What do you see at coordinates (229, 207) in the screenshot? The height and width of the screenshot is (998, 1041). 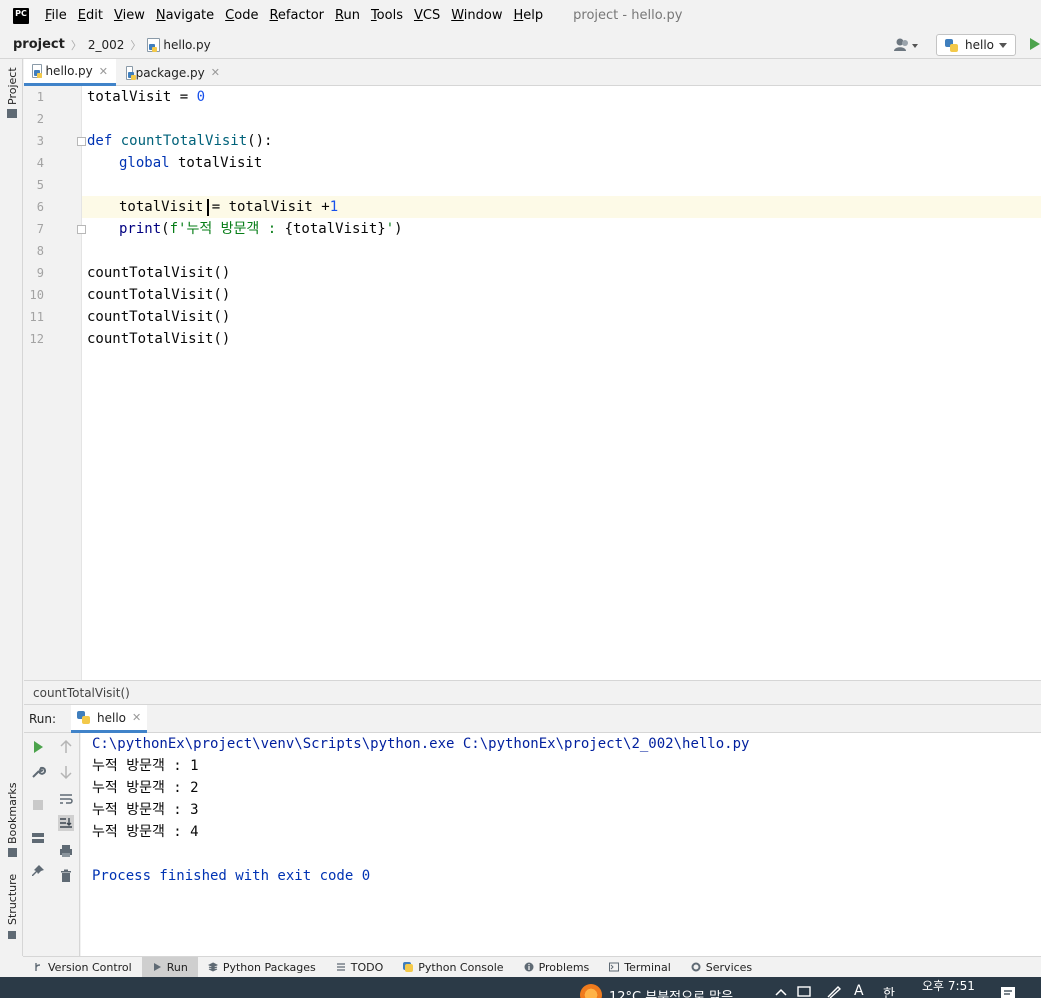 I see `code-line-6: totalVisit = totalVisit +1` at bounding box center [229, 207].